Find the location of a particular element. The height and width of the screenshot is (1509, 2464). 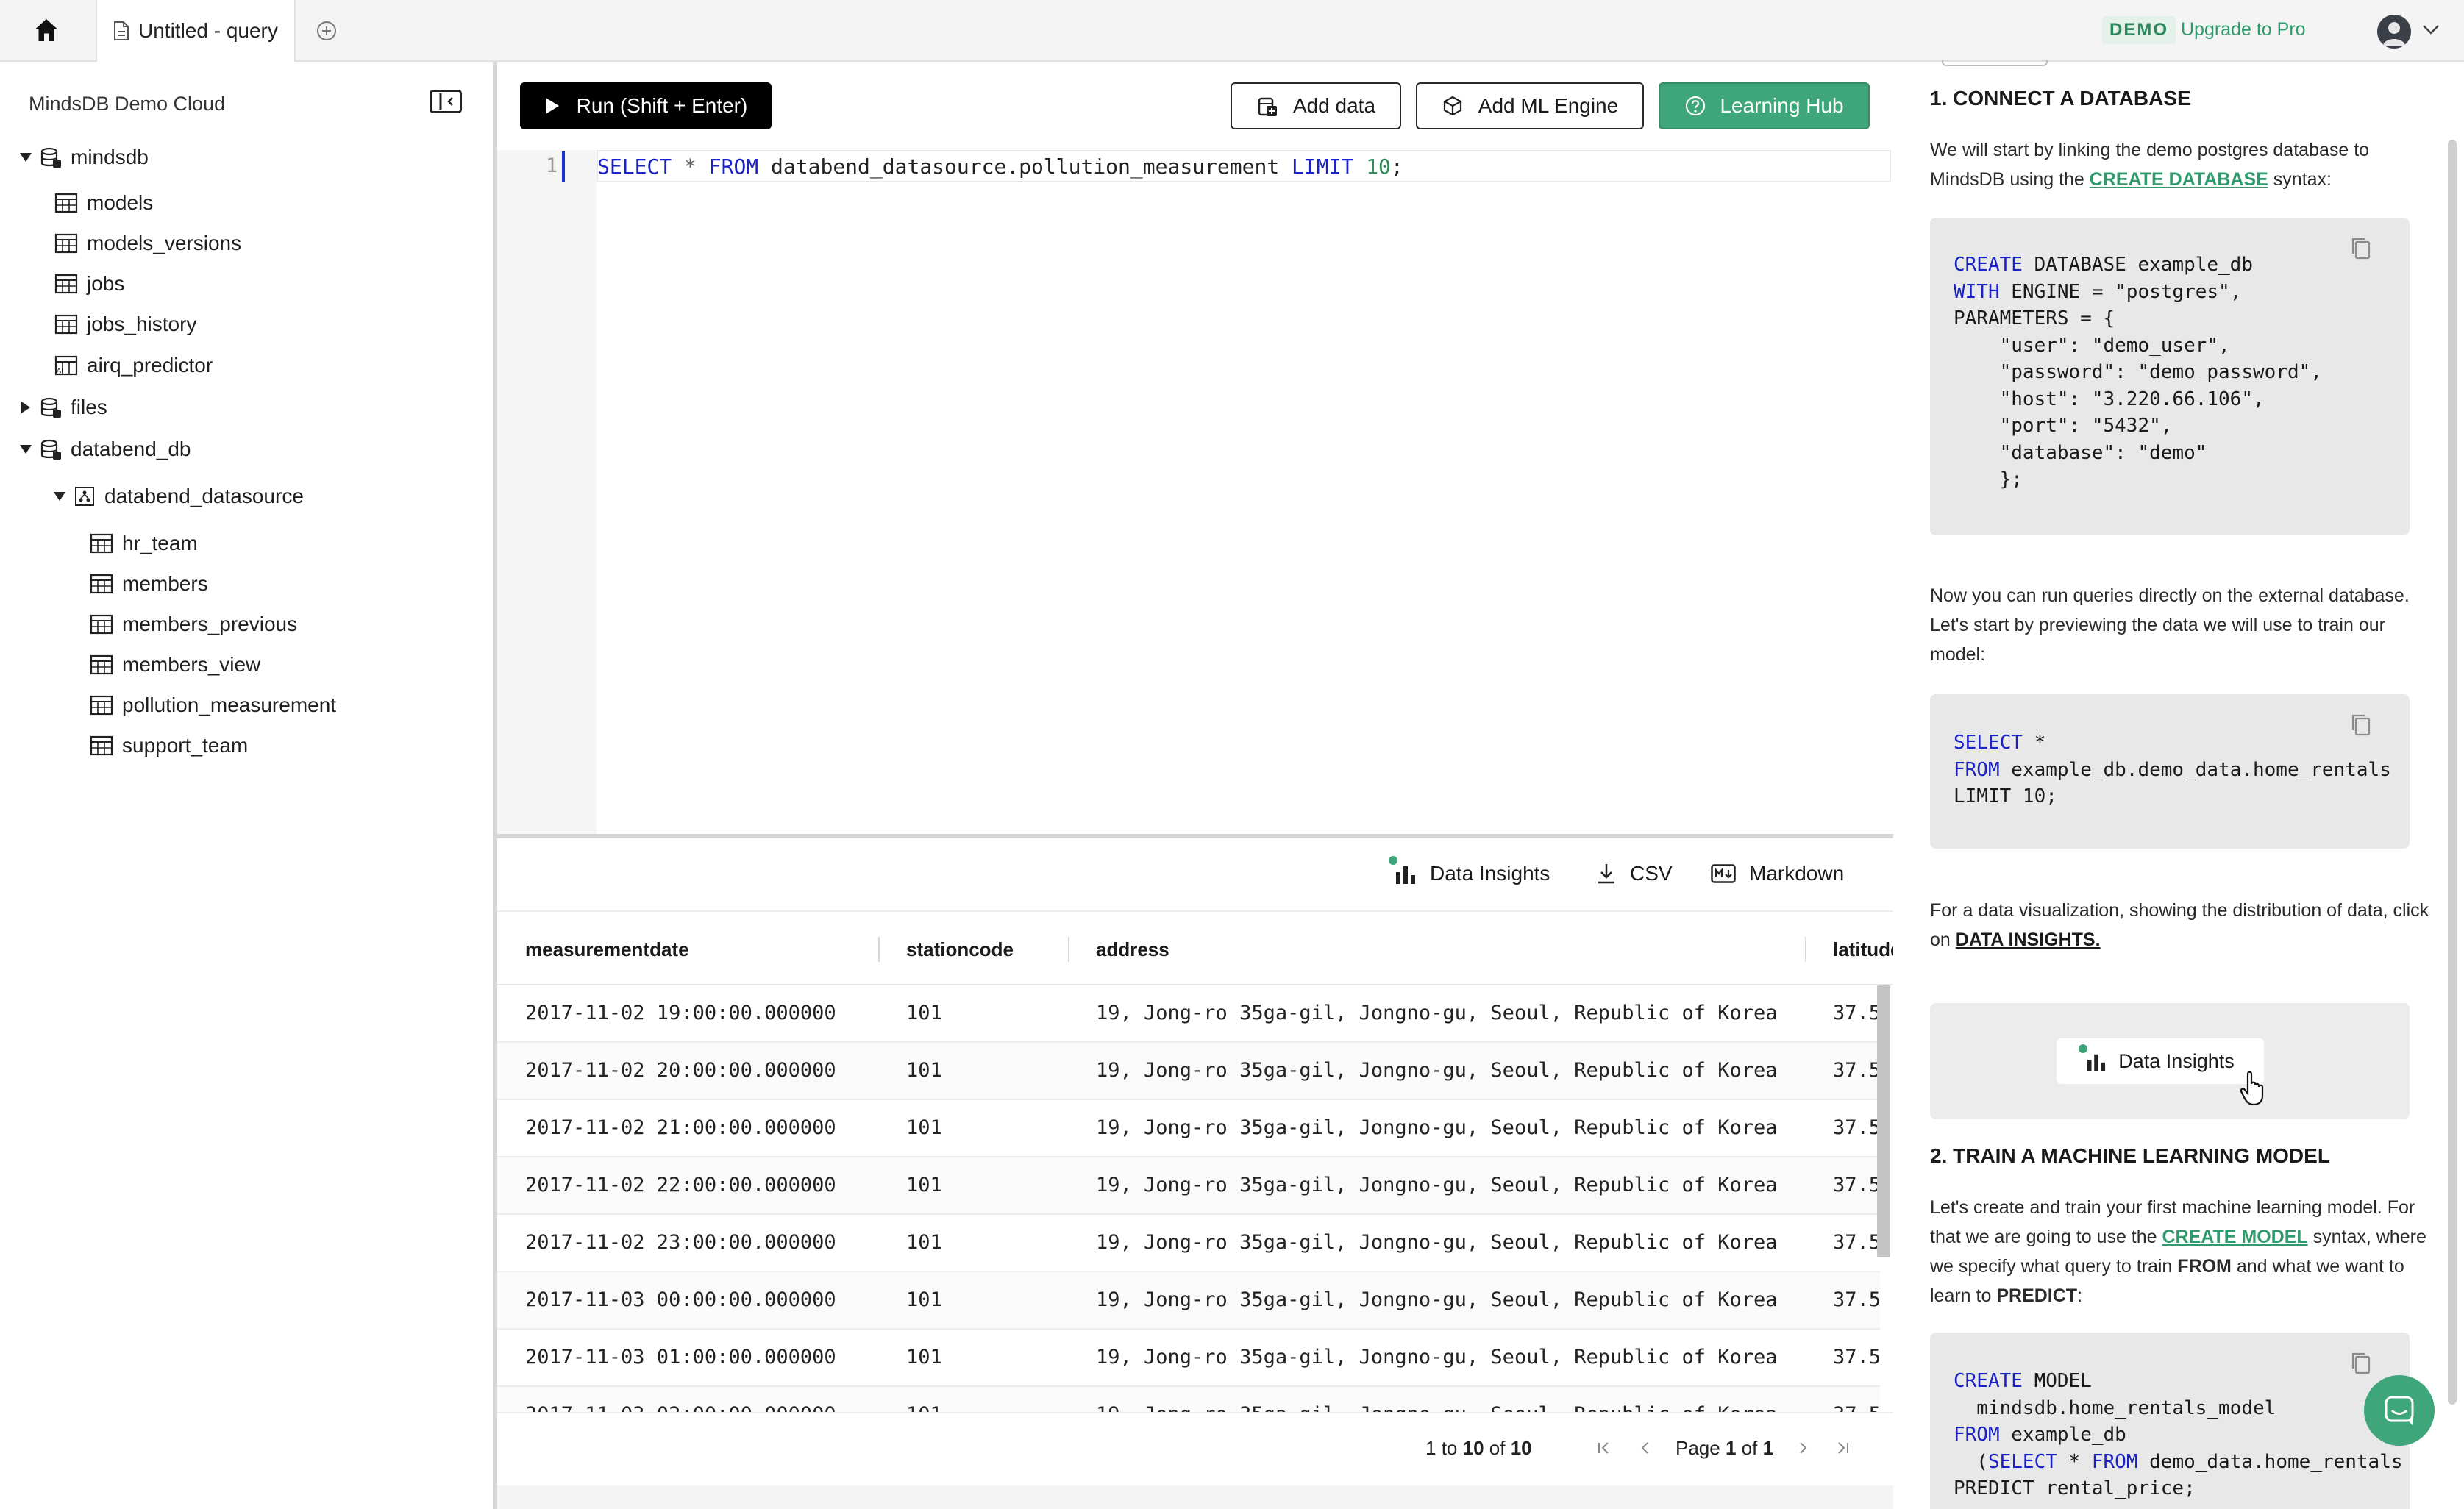

sidebar-item-hr-team: hr_team is located at coordinates (144, 543).